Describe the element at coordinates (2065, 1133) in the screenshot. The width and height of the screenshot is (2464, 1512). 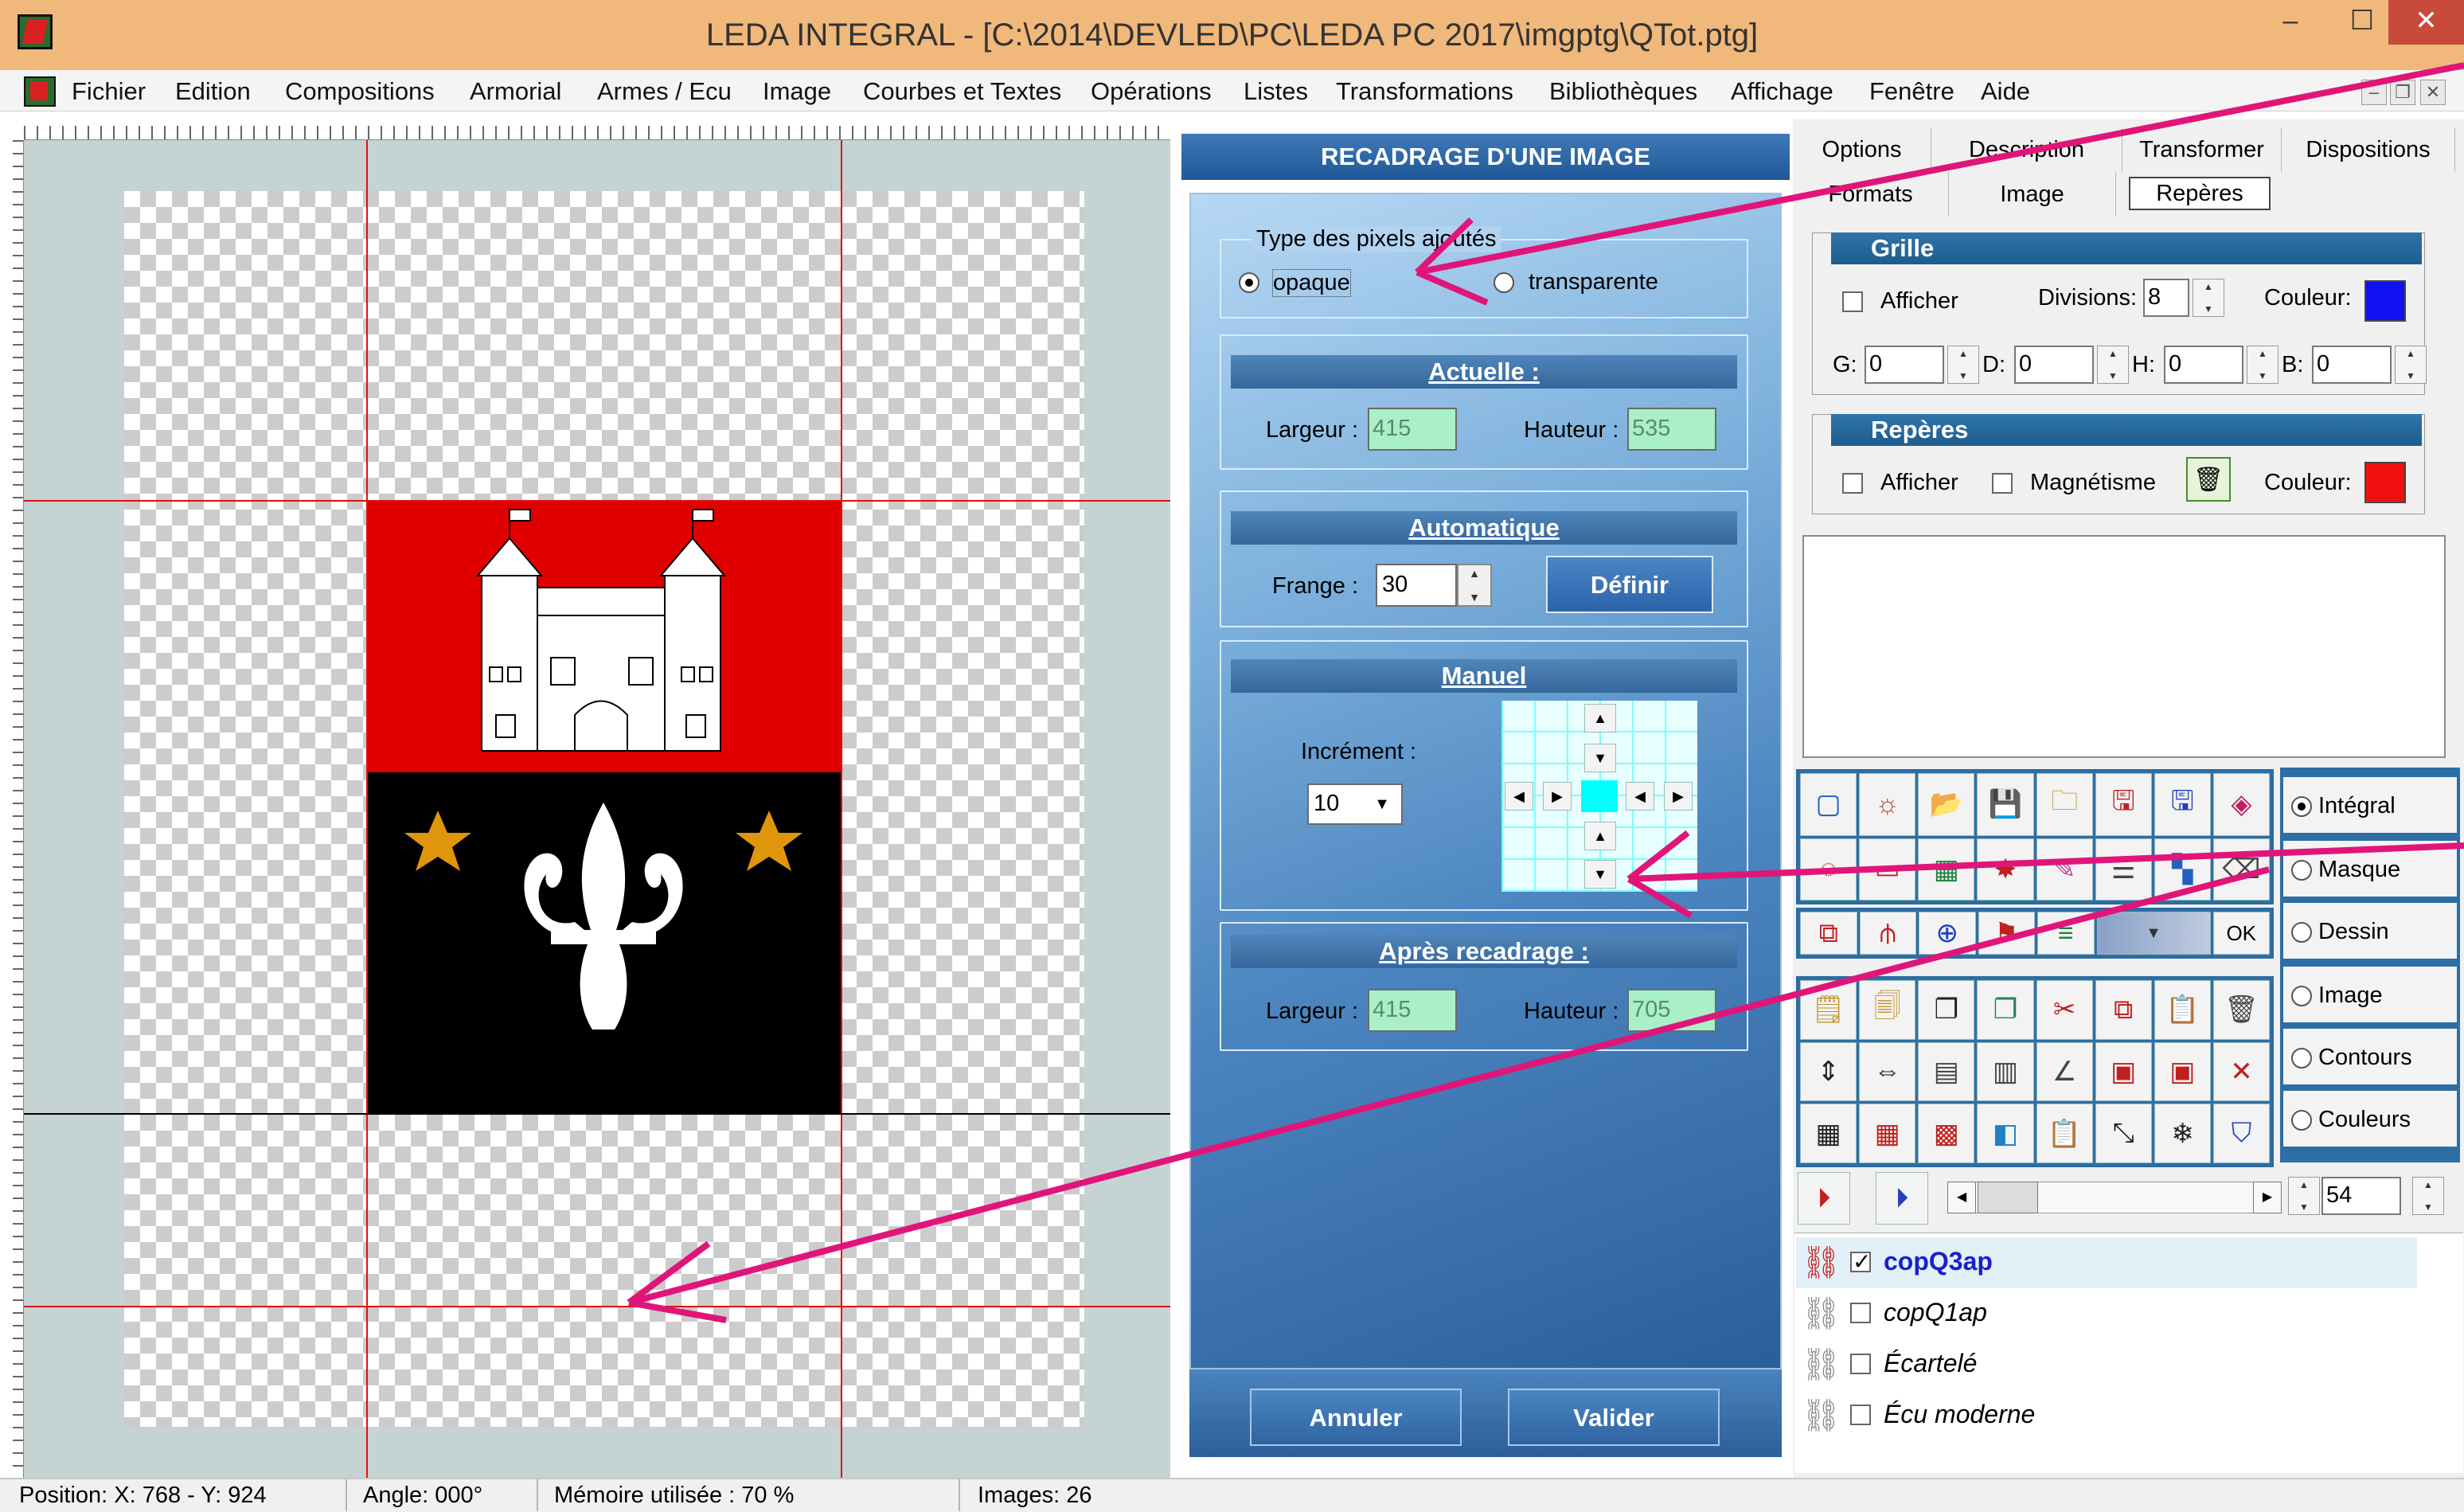
I see `clipboard-icon: 📋` at that location.